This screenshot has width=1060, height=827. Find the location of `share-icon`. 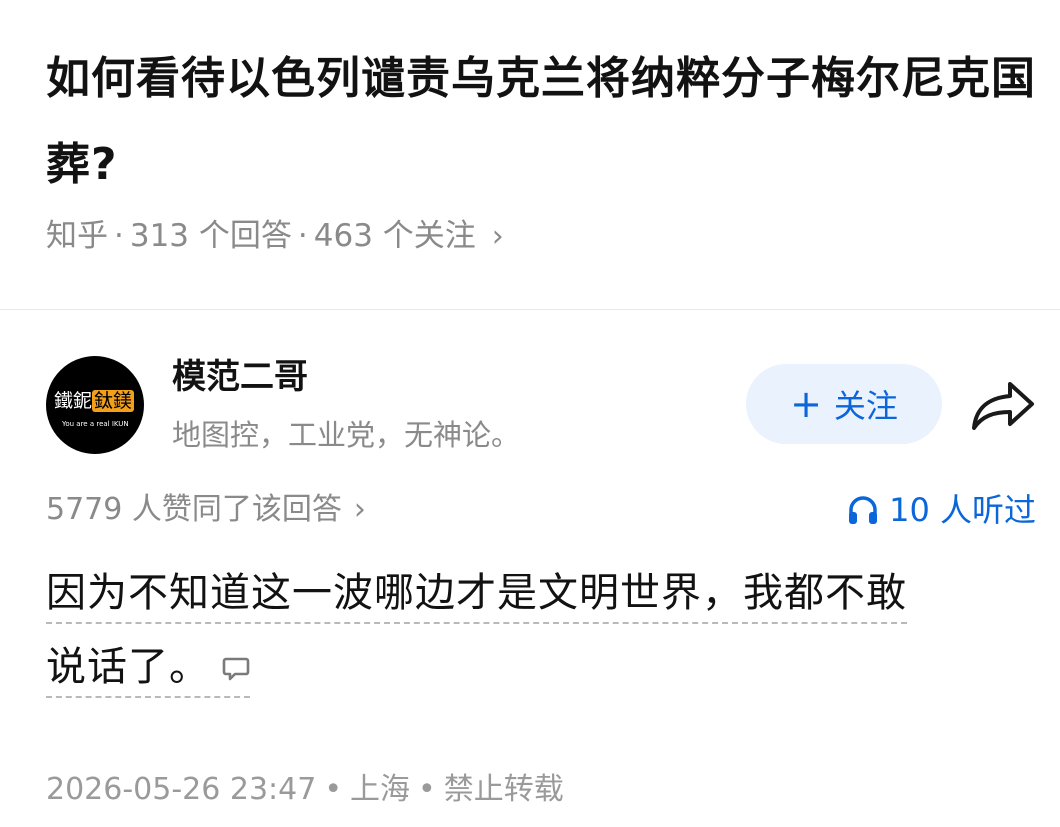

share-icon is located at coordinates (1003, 405).